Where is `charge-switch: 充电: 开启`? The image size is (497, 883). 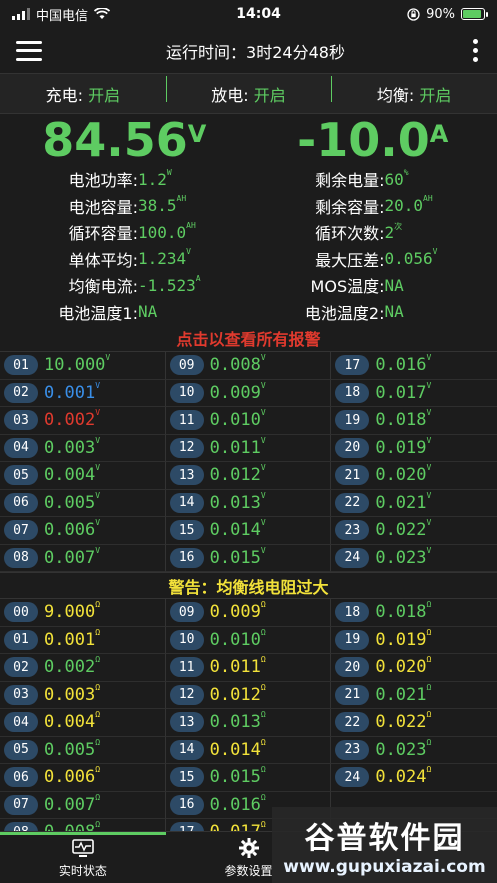
charge-switch: 充电: 开启 is located at coordinates (83, 94).